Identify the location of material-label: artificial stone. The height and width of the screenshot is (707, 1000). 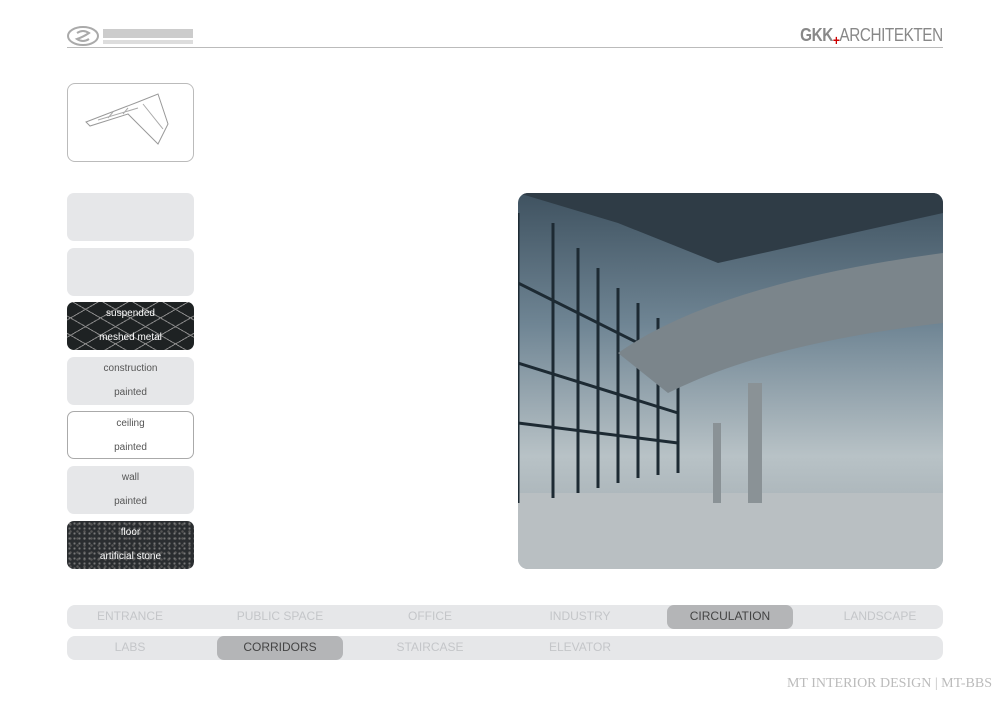
(130, 556).